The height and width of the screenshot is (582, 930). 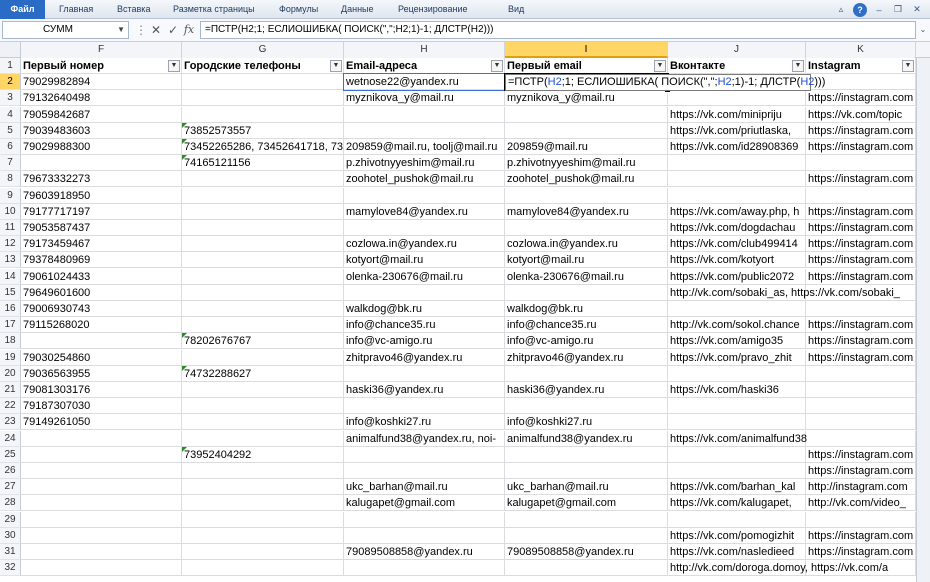 What do you see at coordinates (10, 147) in the screenshot?
I see `row-header-6: 6` at bounding box center [10, 147].